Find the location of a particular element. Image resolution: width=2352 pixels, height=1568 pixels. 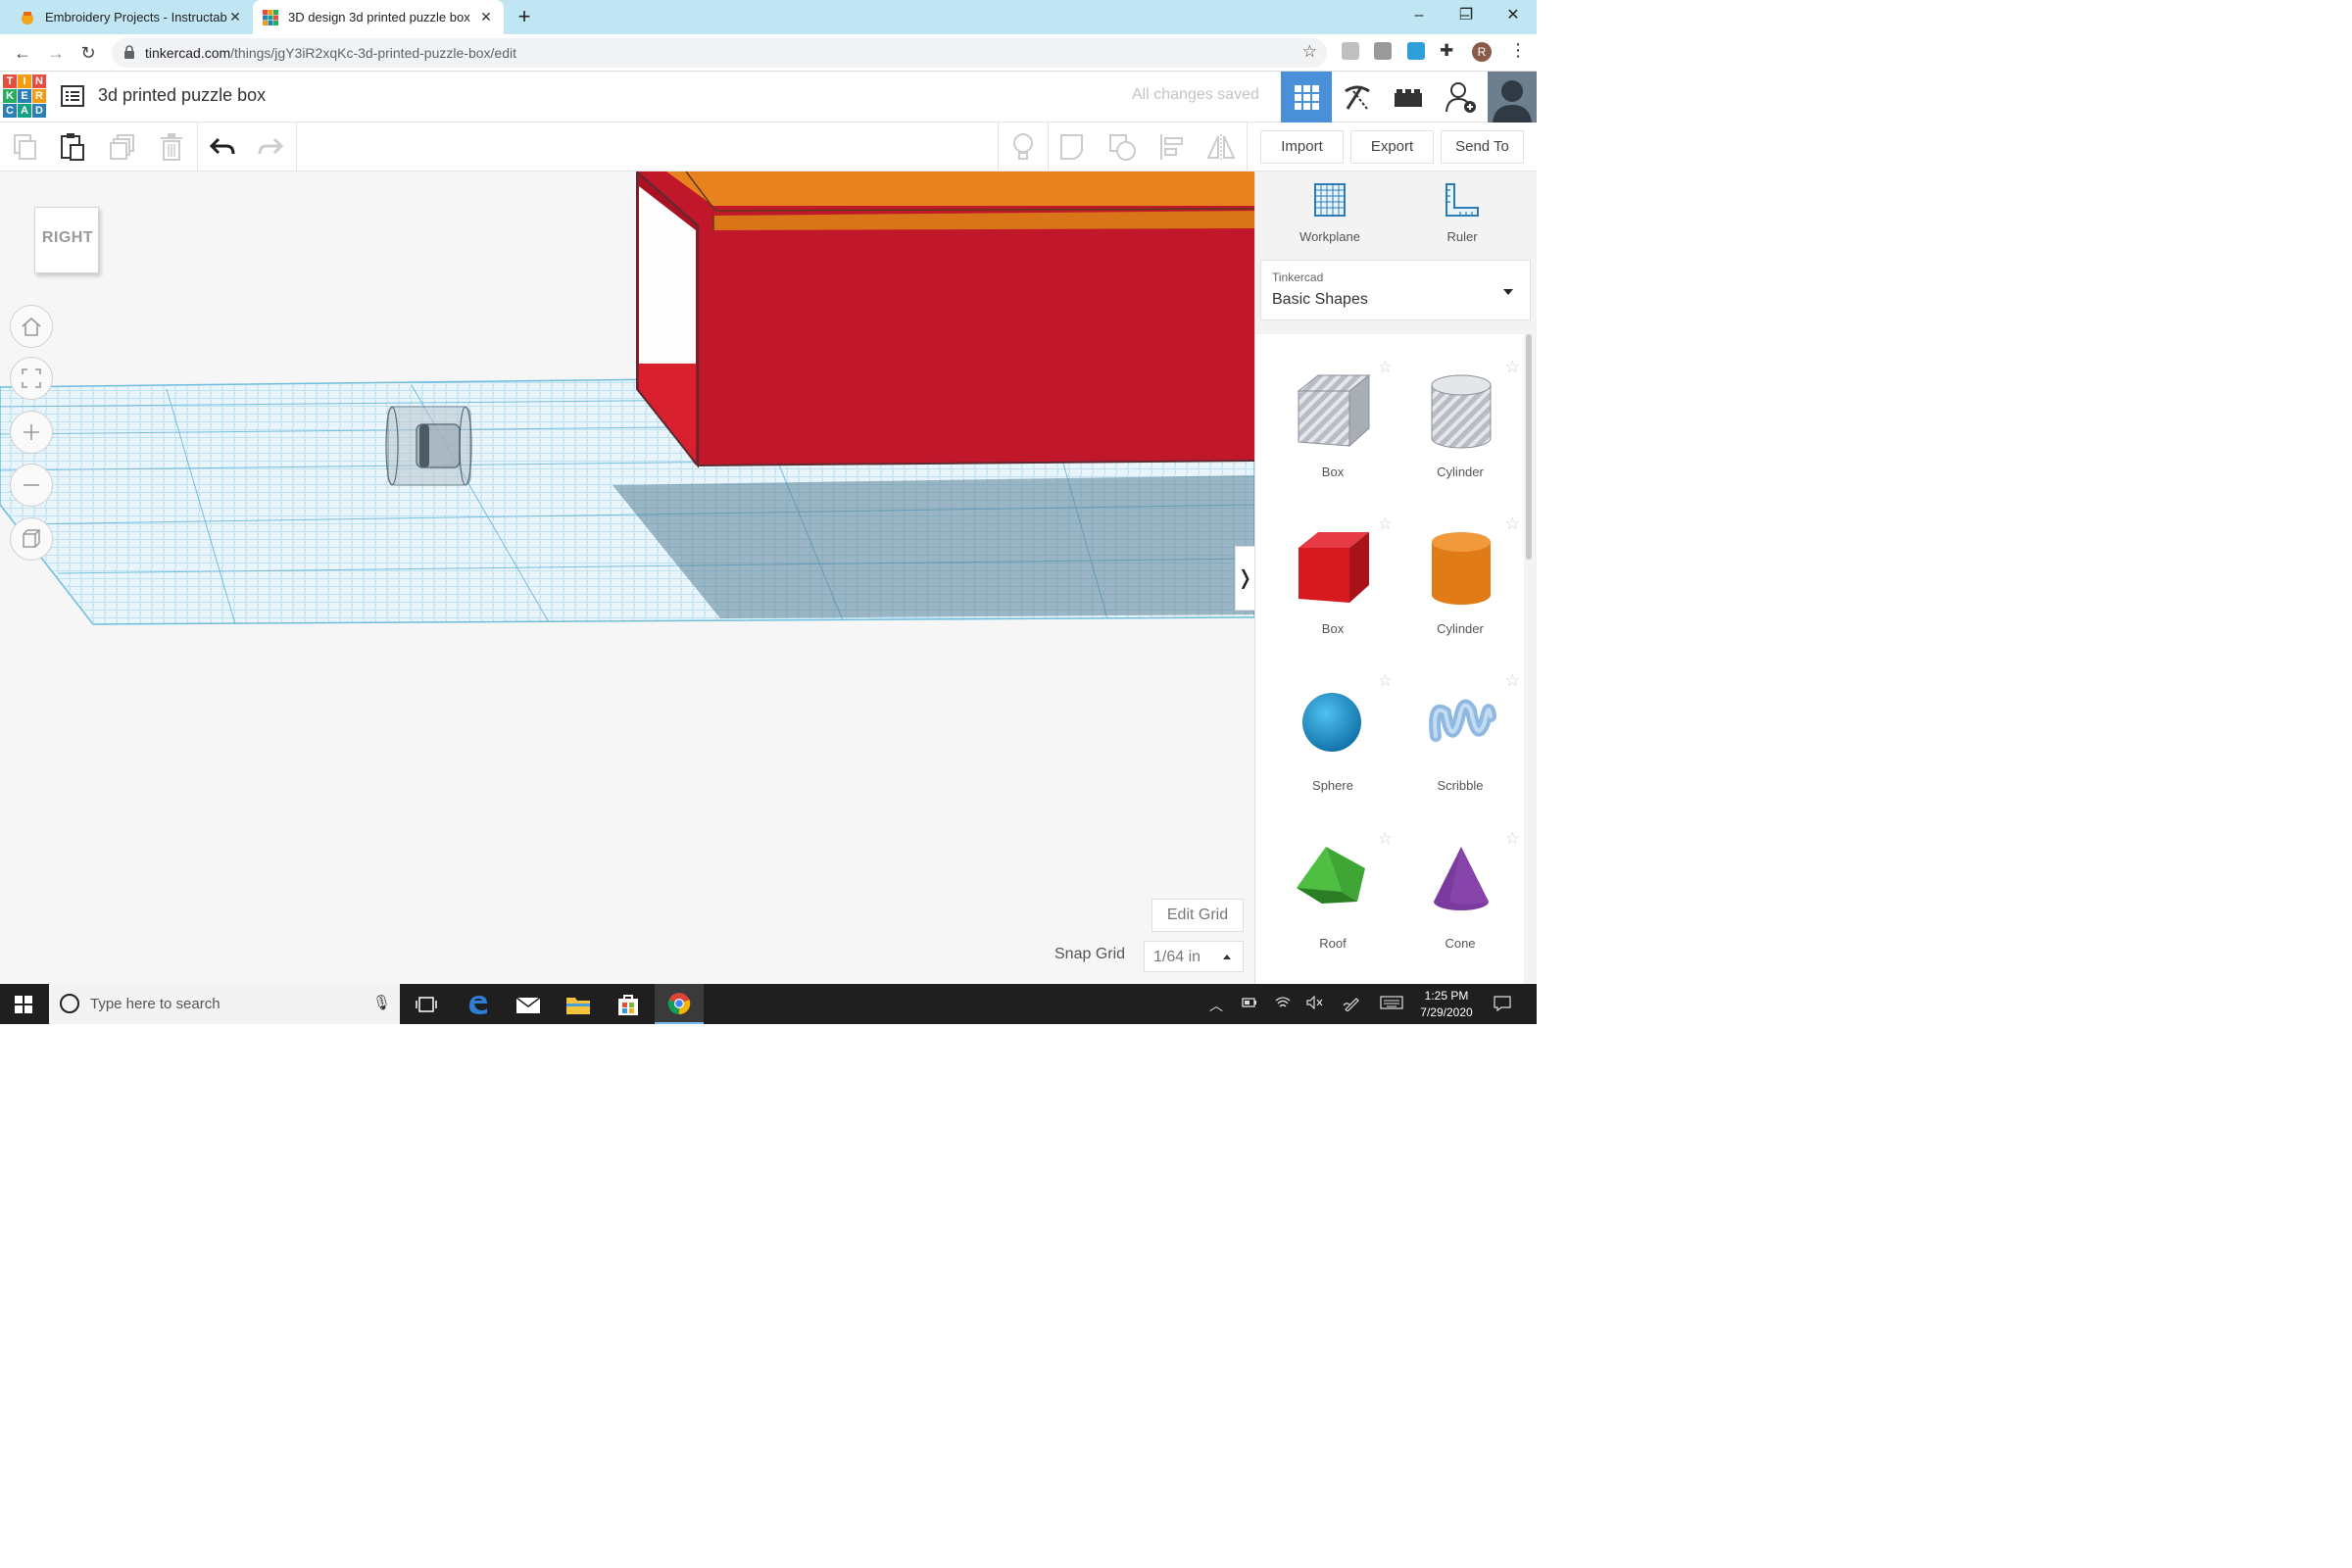

edit-grid-button: Edit Grid is located at coordinates (1198, 915).